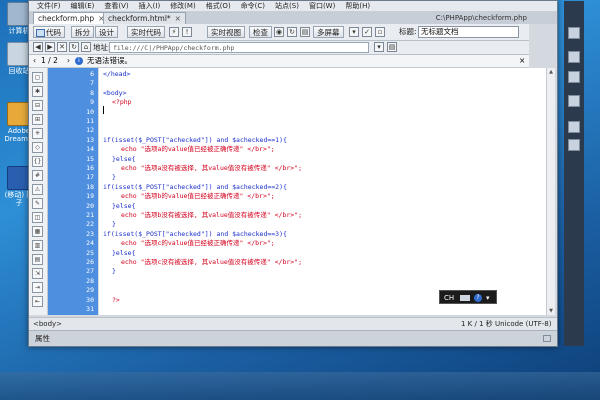 The width and height of the screenshot is (600, 400). I want to click on line-number: 26, so click(90, 262).